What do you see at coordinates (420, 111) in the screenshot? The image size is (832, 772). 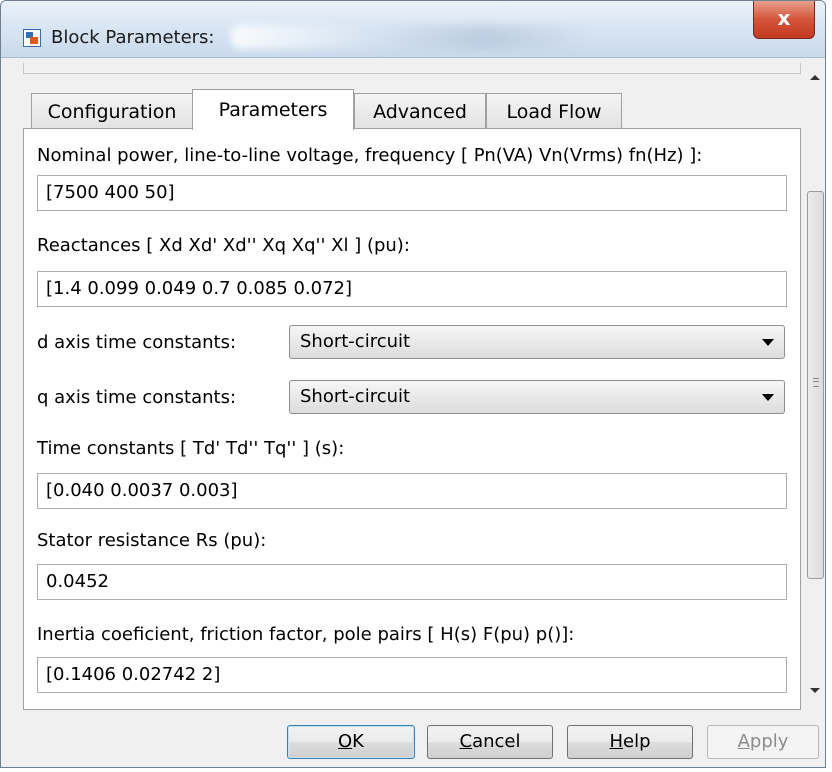 I see `tab-advanced: Advanced` at bounding box center [420, 111].